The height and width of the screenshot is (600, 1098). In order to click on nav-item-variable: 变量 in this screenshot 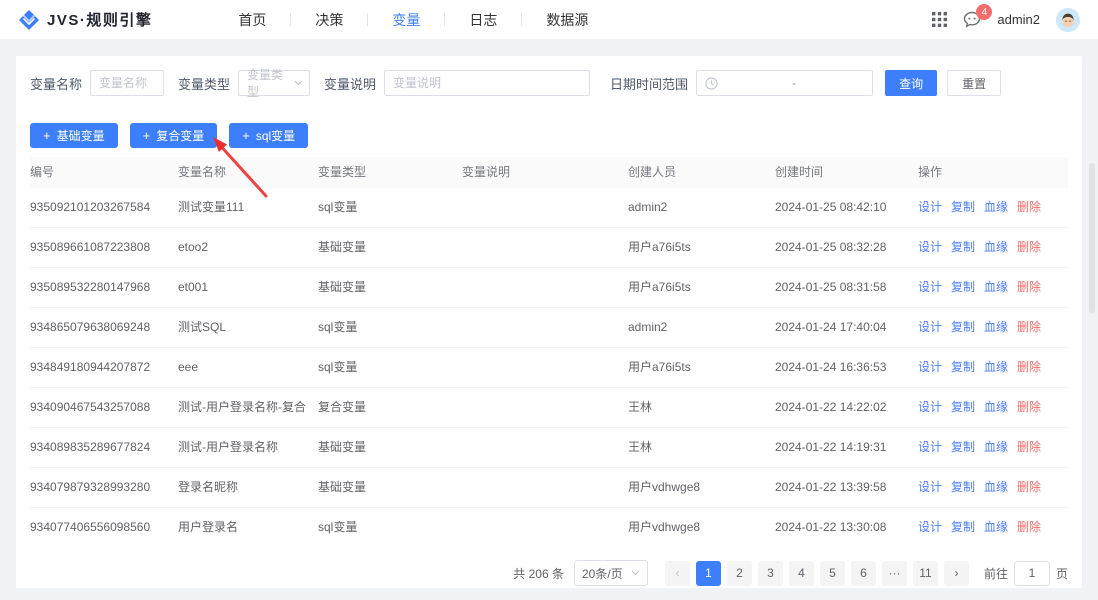, I will do `click(406, 20)`.